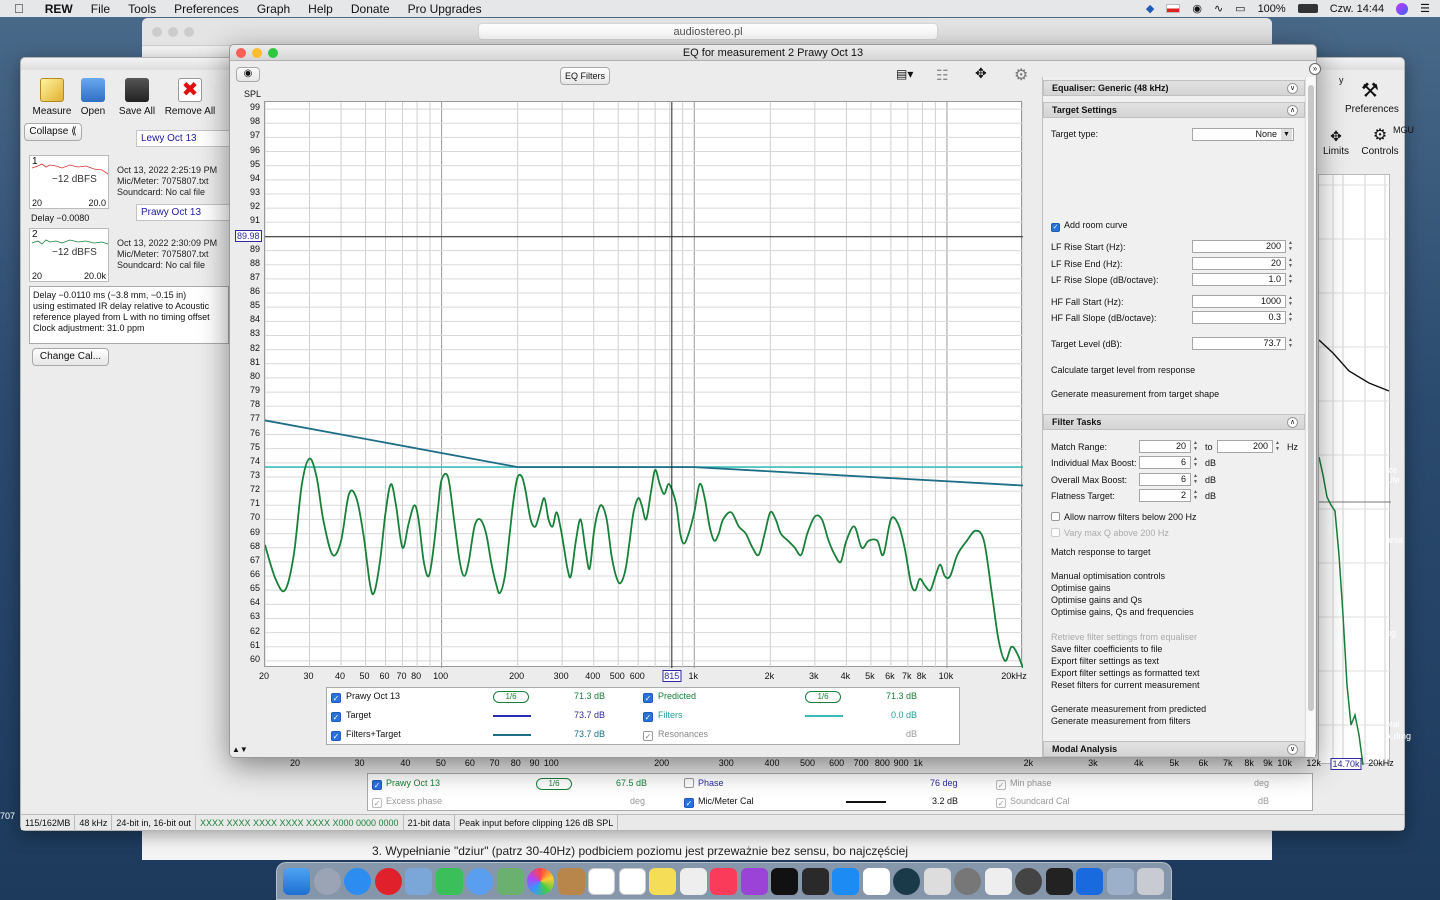 This screenshot has width=1440, height=900. What do you see at coordinates (906, 881) in the screenshot?
I see `audio-app-icon` at bounding box center [906, 881].